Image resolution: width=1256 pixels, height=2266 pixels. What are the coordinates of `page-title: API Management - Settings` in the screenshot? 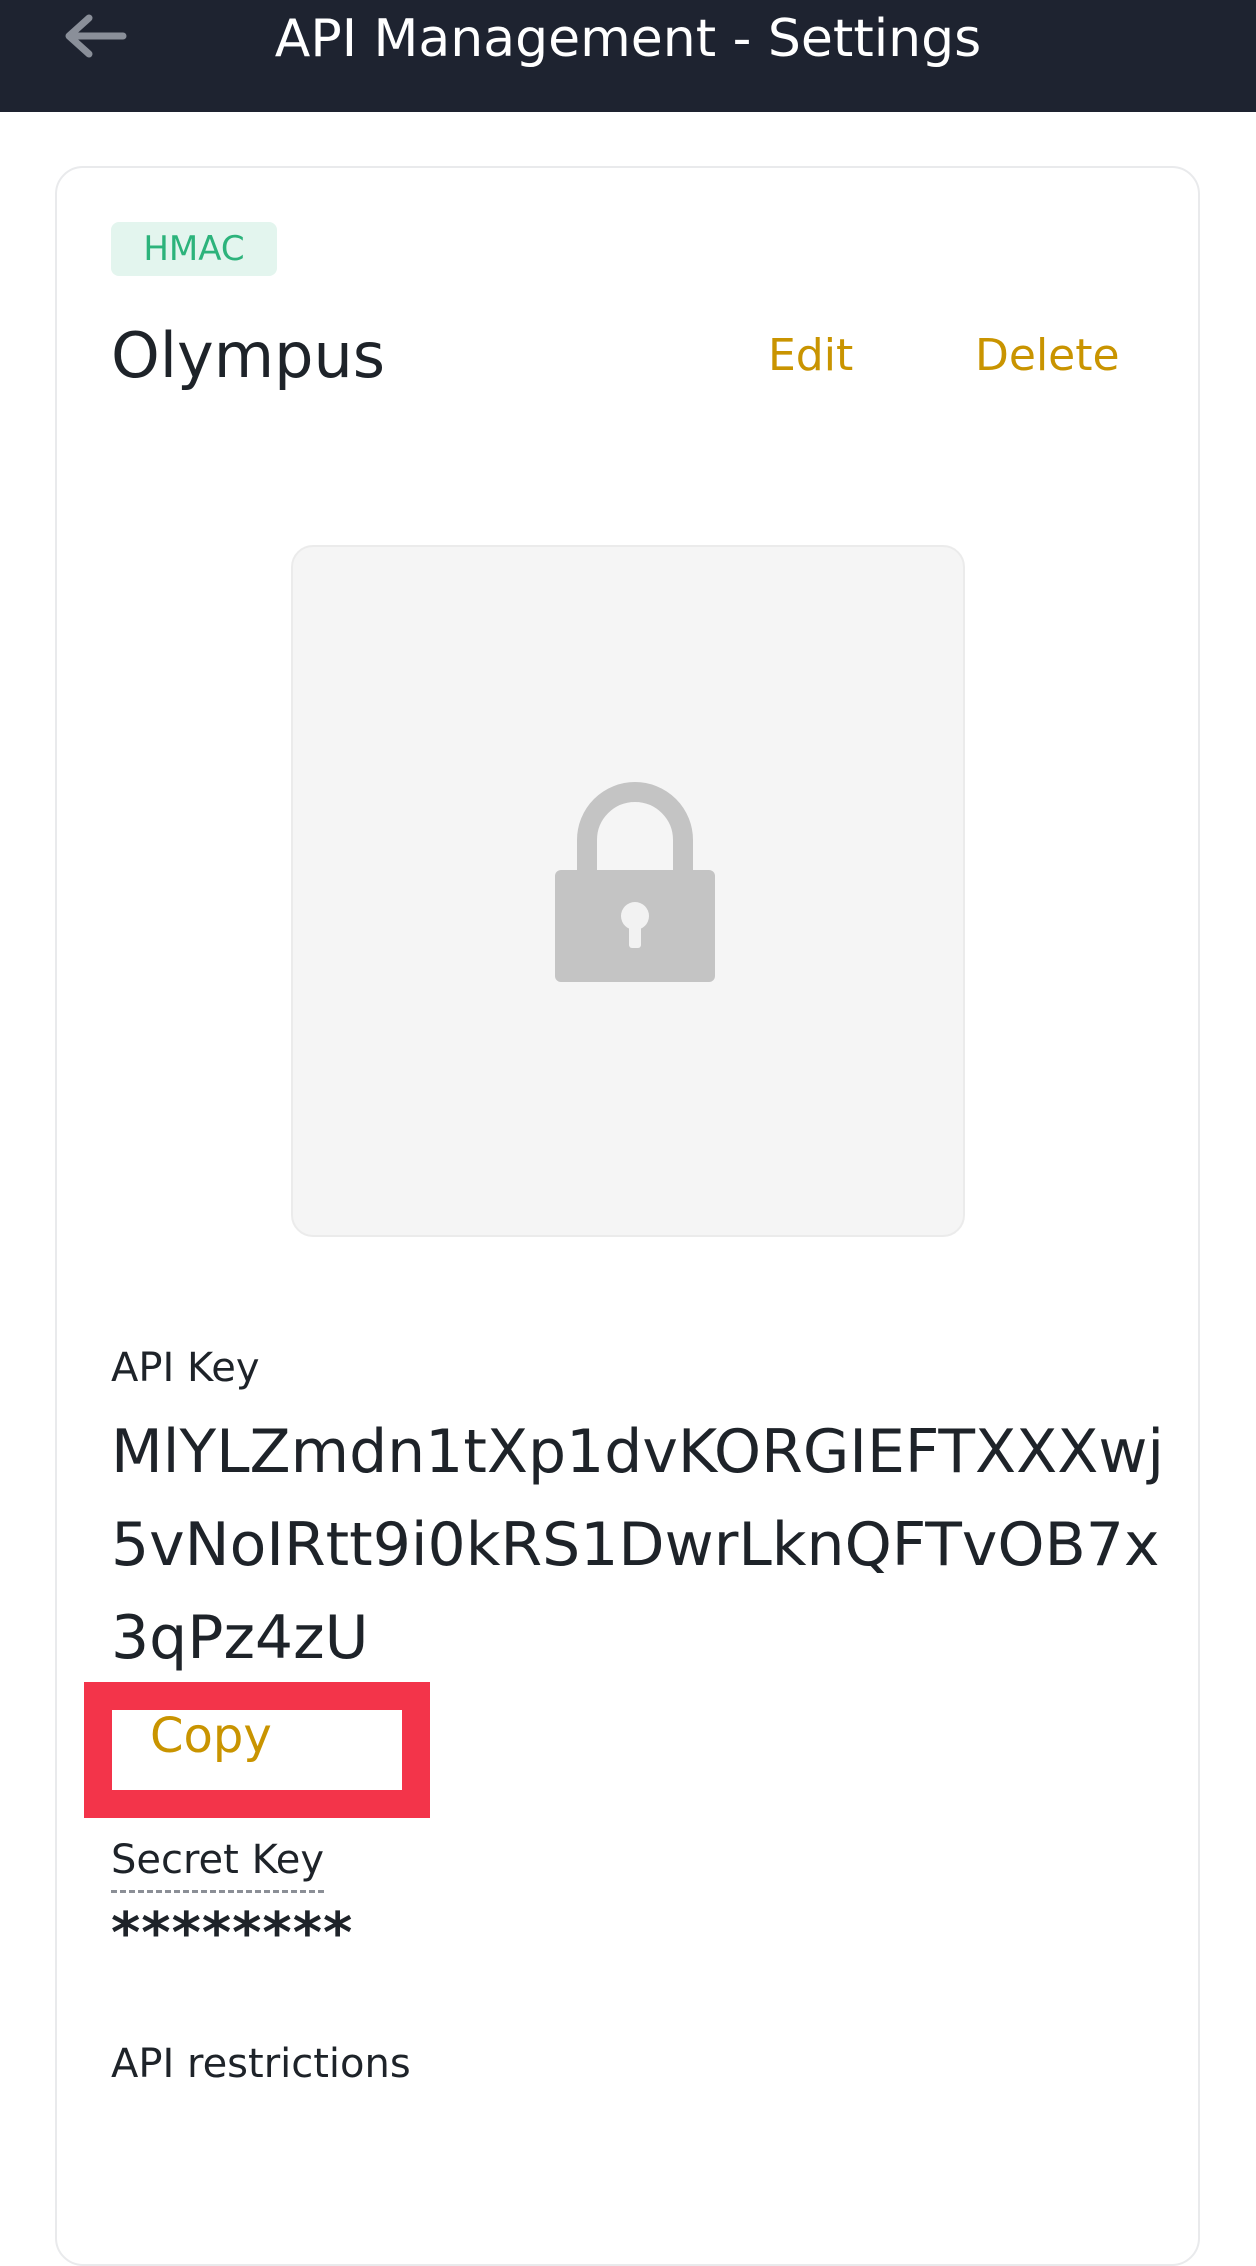 It's located at (628, 39).